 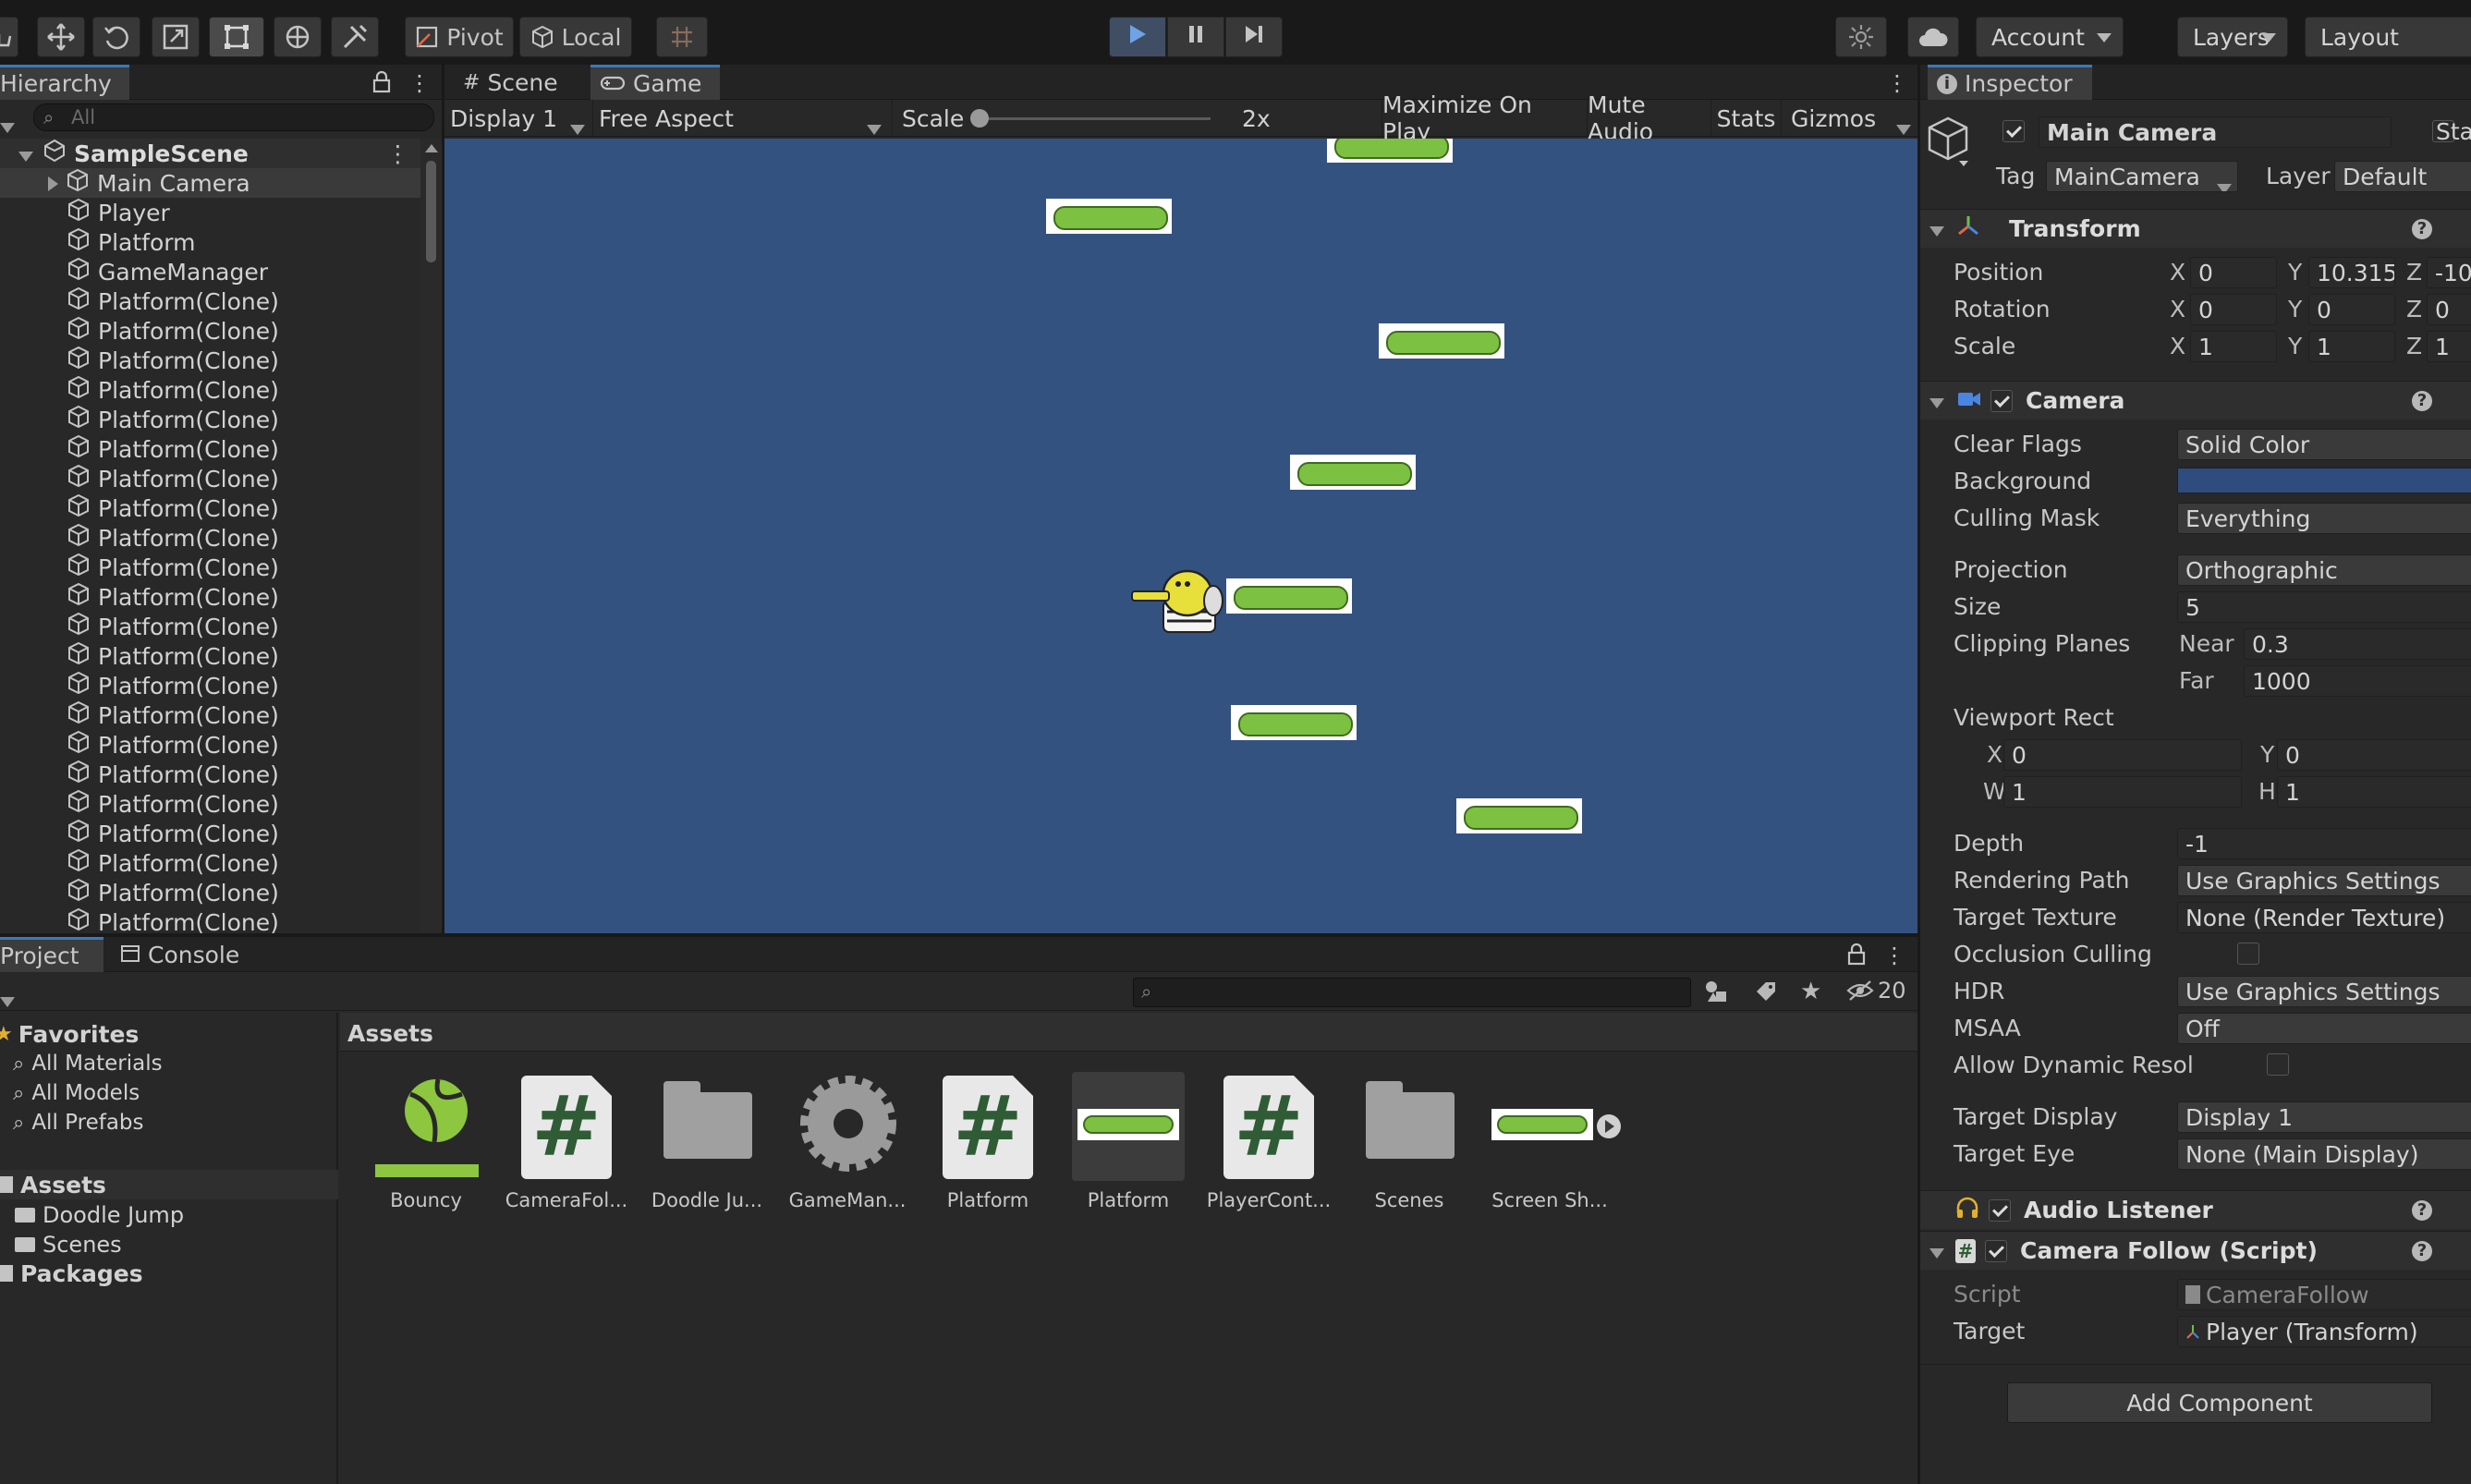 I want to click on hierarchy-item: Player, so click(x=210, y=212).